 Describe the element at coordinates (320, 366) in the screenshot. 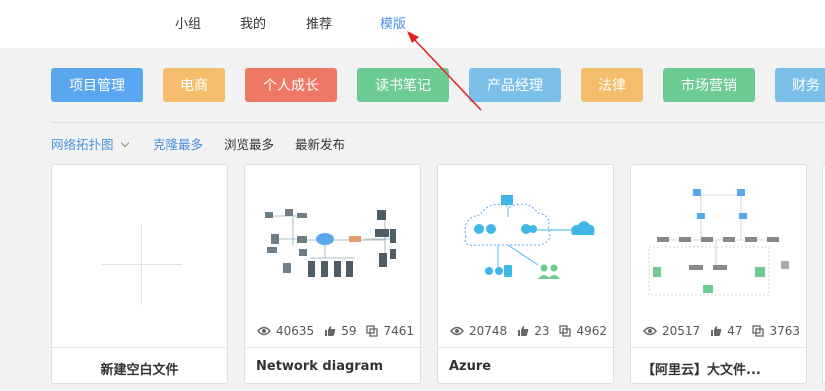

I see `card-title: Network diagram` at that location.